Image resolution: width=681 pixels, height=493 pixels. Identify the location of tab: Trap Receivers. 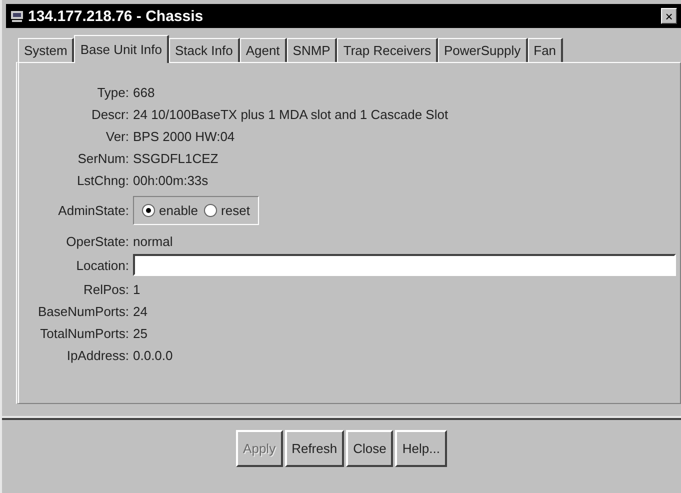
(387, 50).